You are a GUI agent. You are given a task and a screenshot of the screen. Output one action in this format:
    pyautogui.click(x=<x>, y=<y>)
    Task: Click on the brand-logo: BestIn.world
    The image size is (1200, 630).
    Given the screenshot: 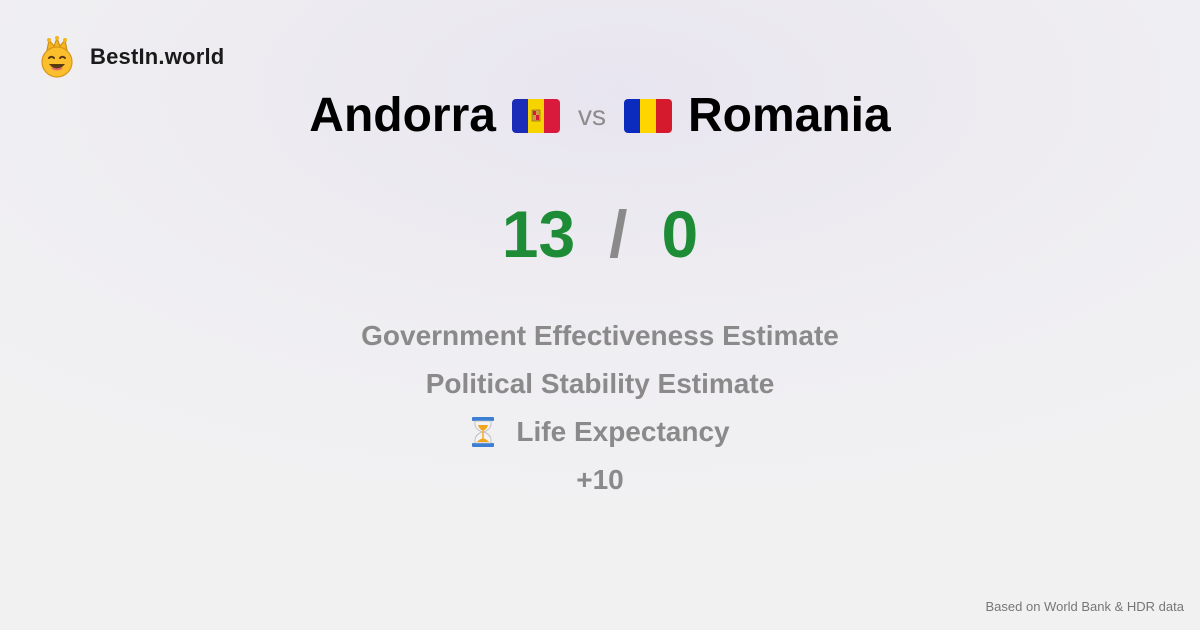 What is the action you would take?
    pyautogui.click(x=131, y=57)
    